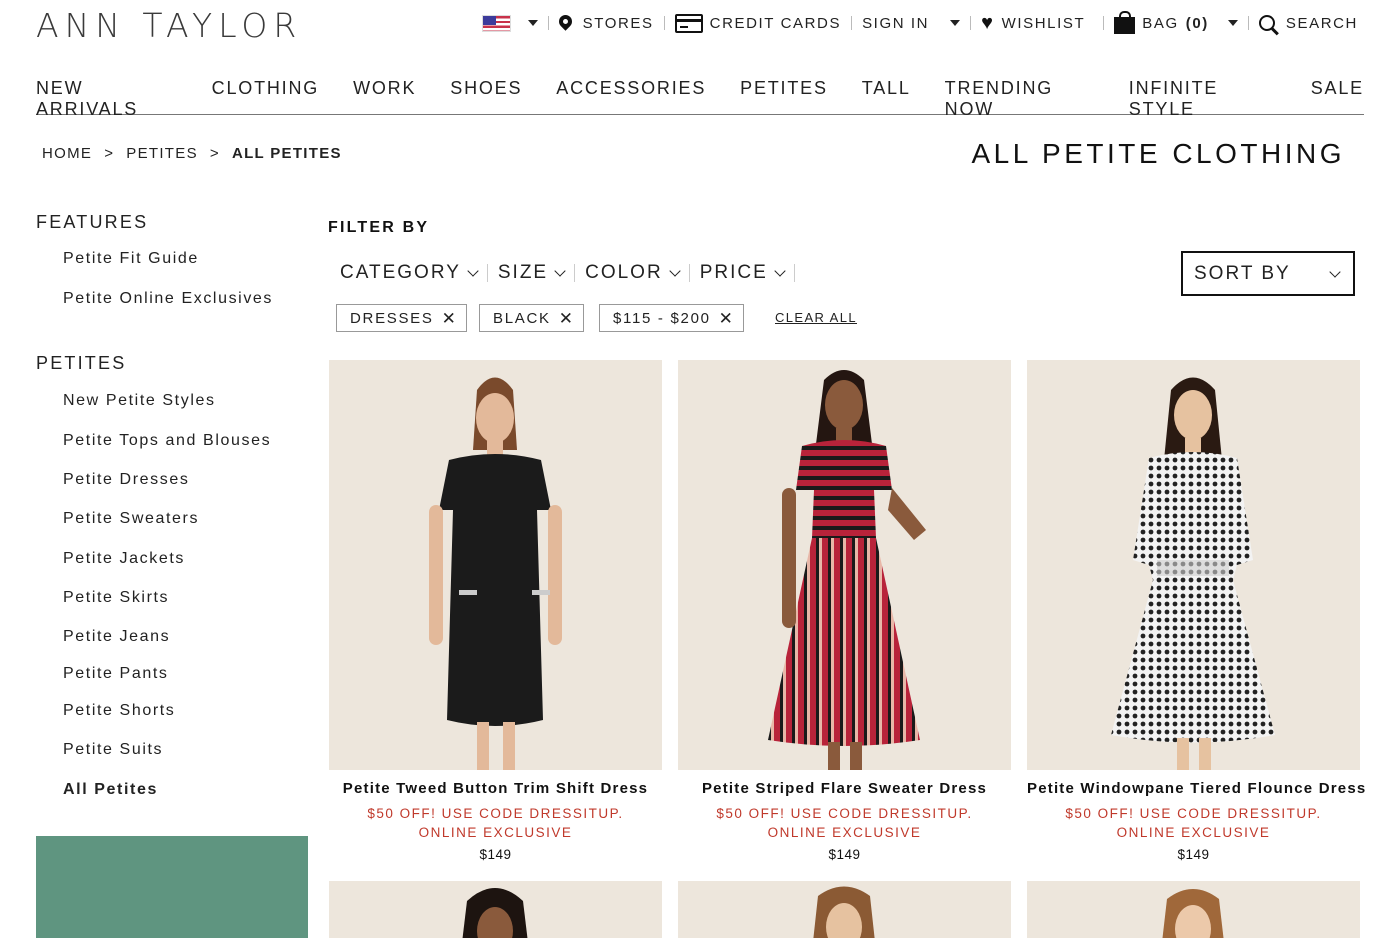 The height and width of the screenshot is (938, 1400). What do you see at coordinates (172, 887) in the screenshot?
I see `promo-banner` at bounding box center [172, 887].